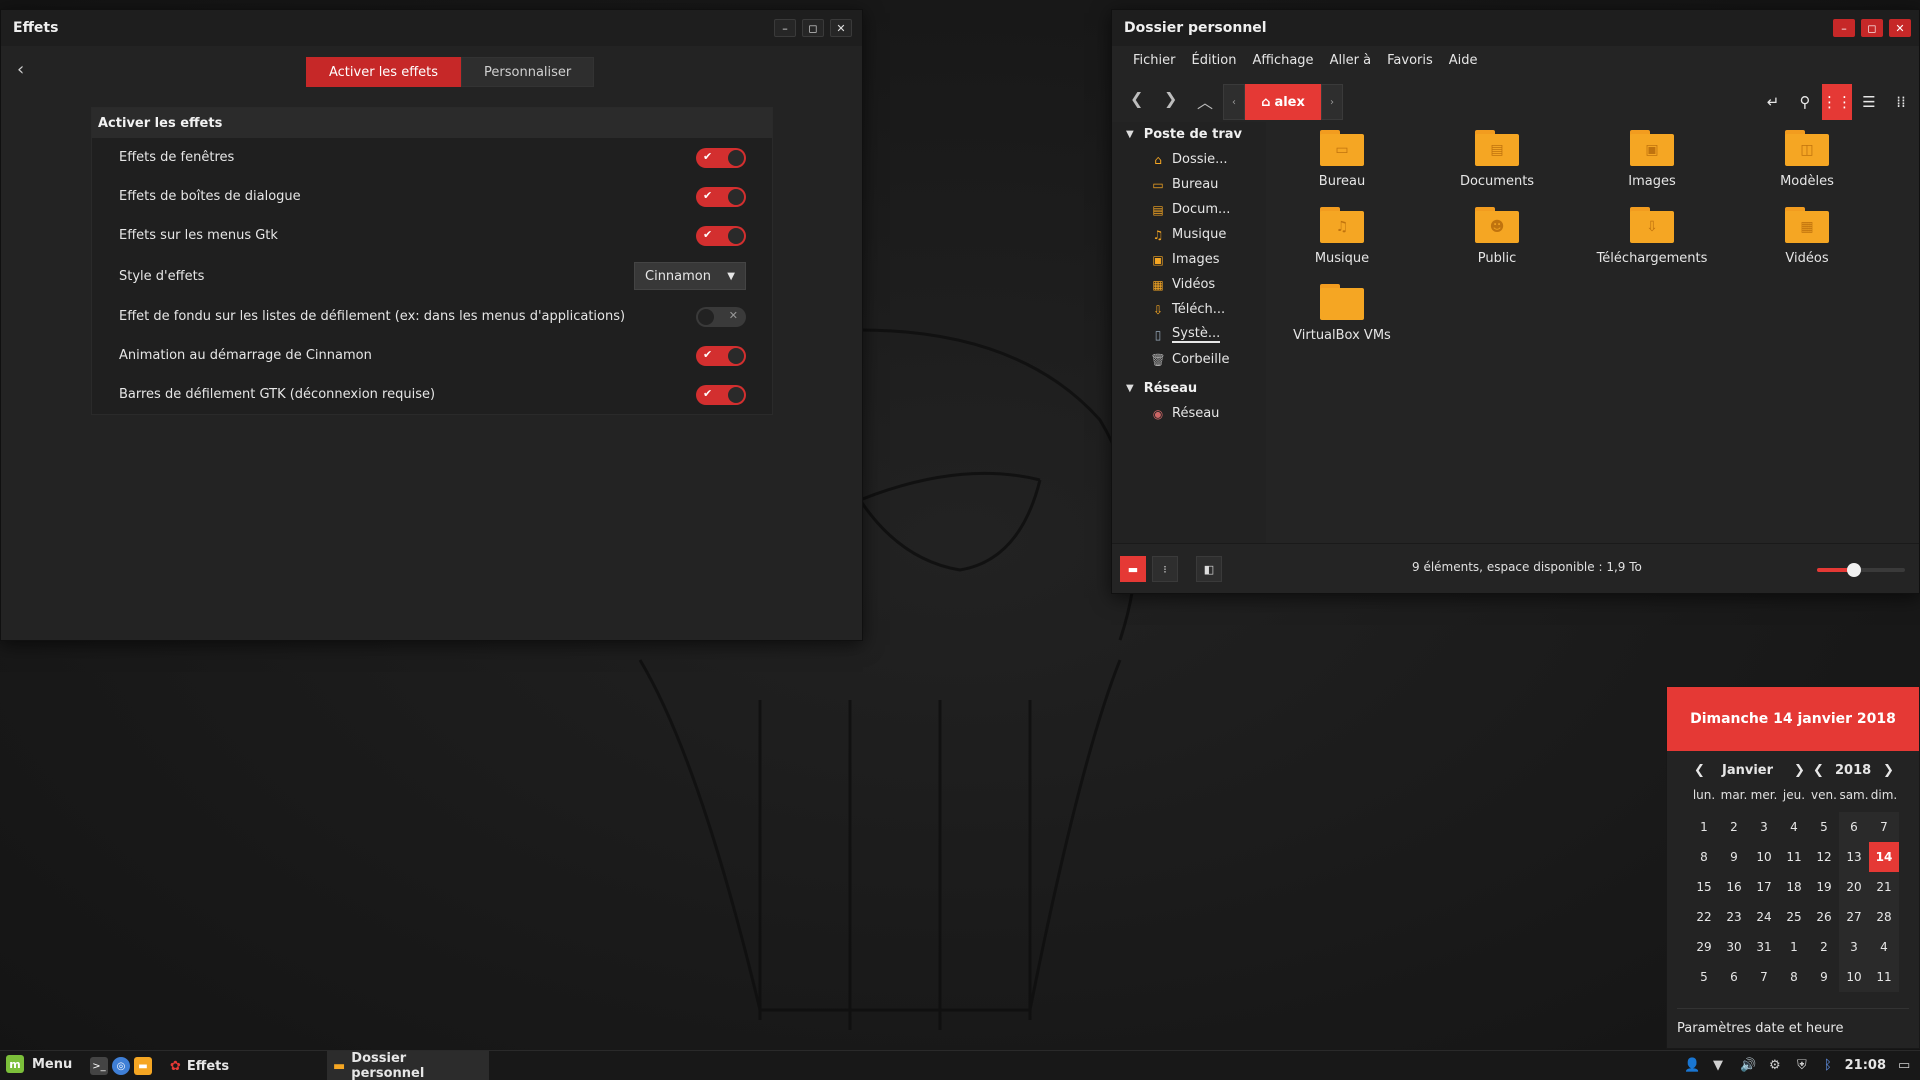 The height and width of the screenshot is (1080, 1920). Describe the element at coordinates (1189, 234) in the screenshot. I see `sidebar-item-music: ♫ Musique` at that location.